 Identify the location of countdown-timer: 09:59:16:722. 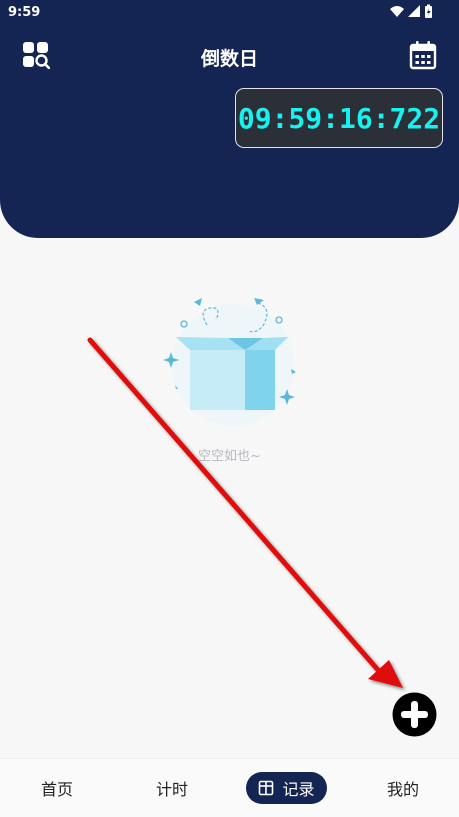
(339, 118).